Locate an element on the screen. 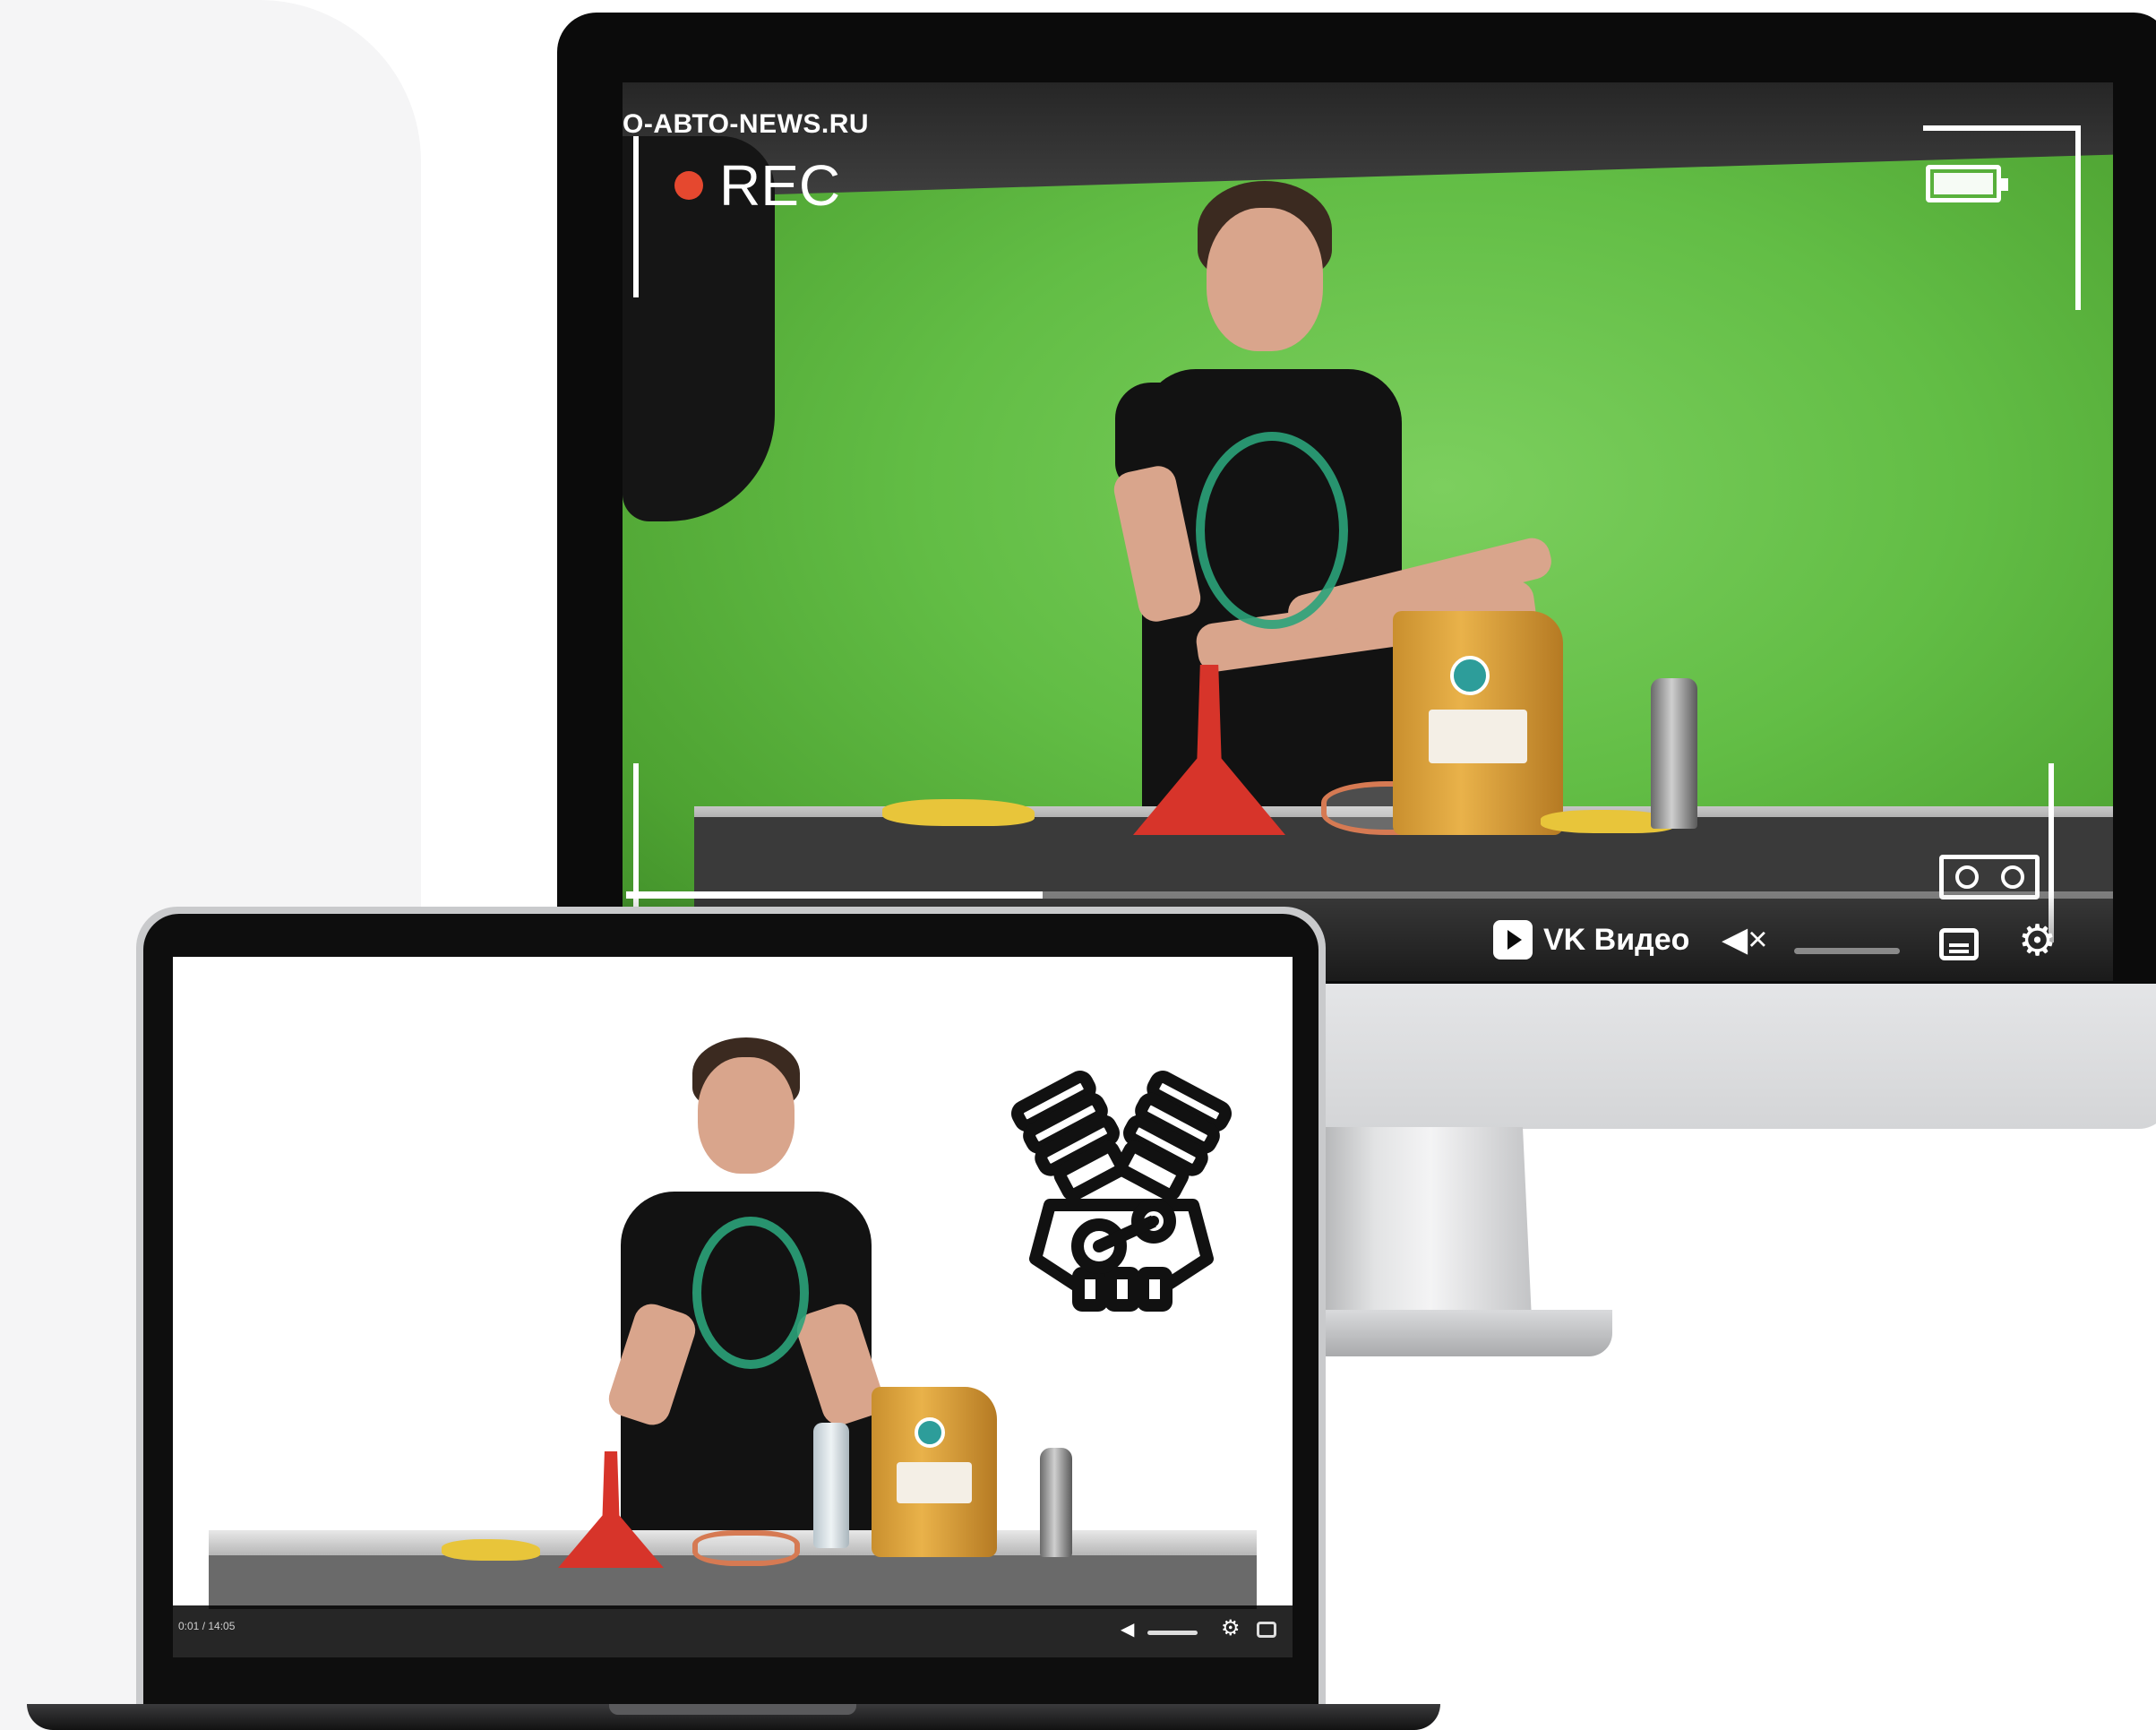 The height and width of the screenshot is (1730, 2156). monitor-stand-neck is located at coordinates (1420, 1223).